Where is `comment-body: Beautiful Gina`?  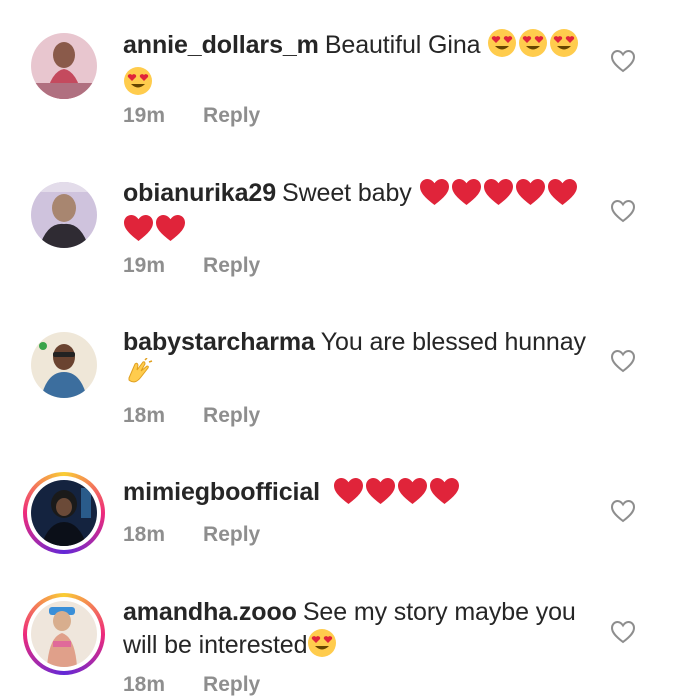 comment-body: Beautiful Gina is located at coordinates (402, 45).